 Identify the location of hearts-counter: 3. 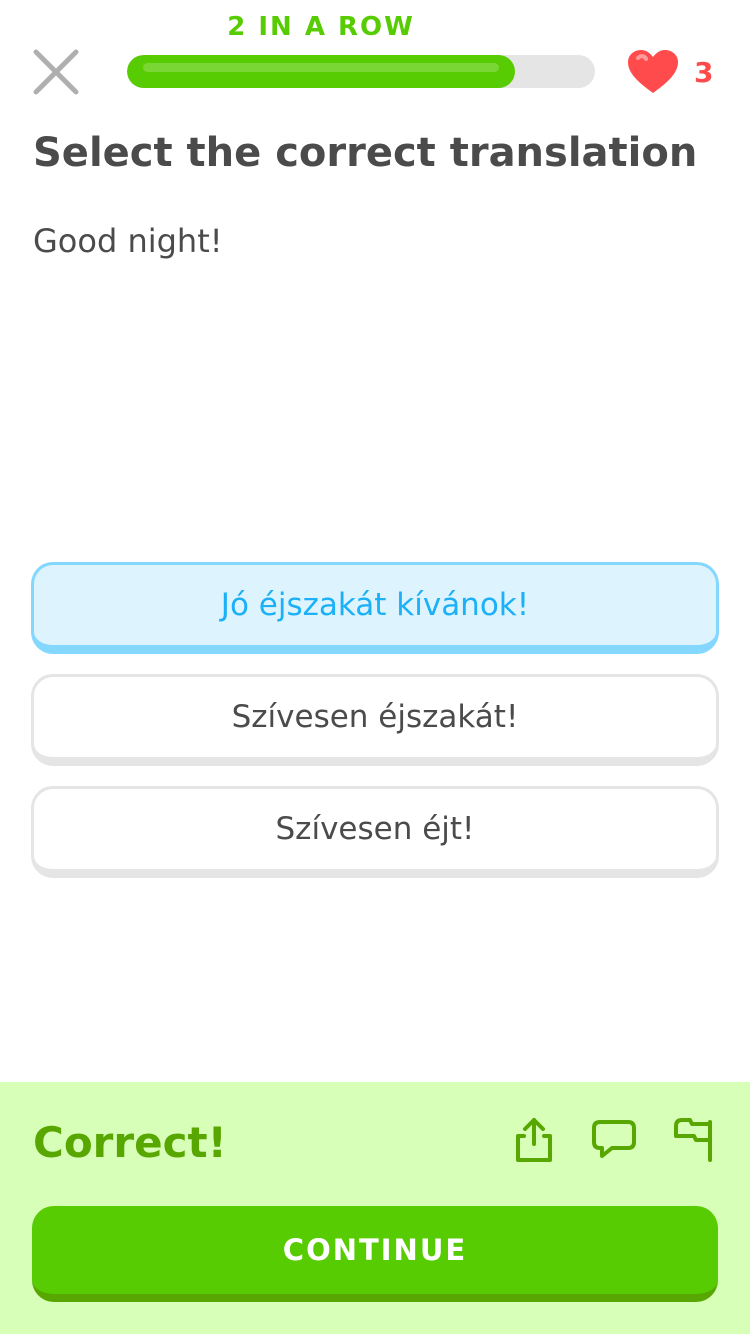
(669, 72).